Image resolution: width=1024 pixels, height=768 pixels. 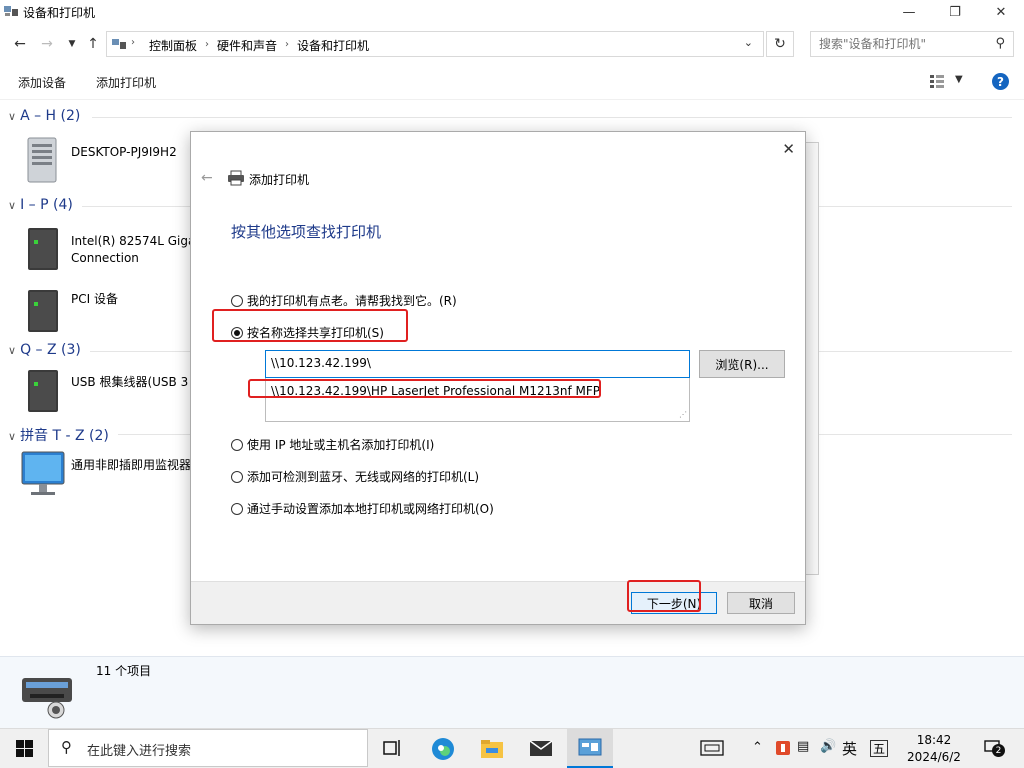 I want to click on printer-path-input, so click(x=471, y=363).